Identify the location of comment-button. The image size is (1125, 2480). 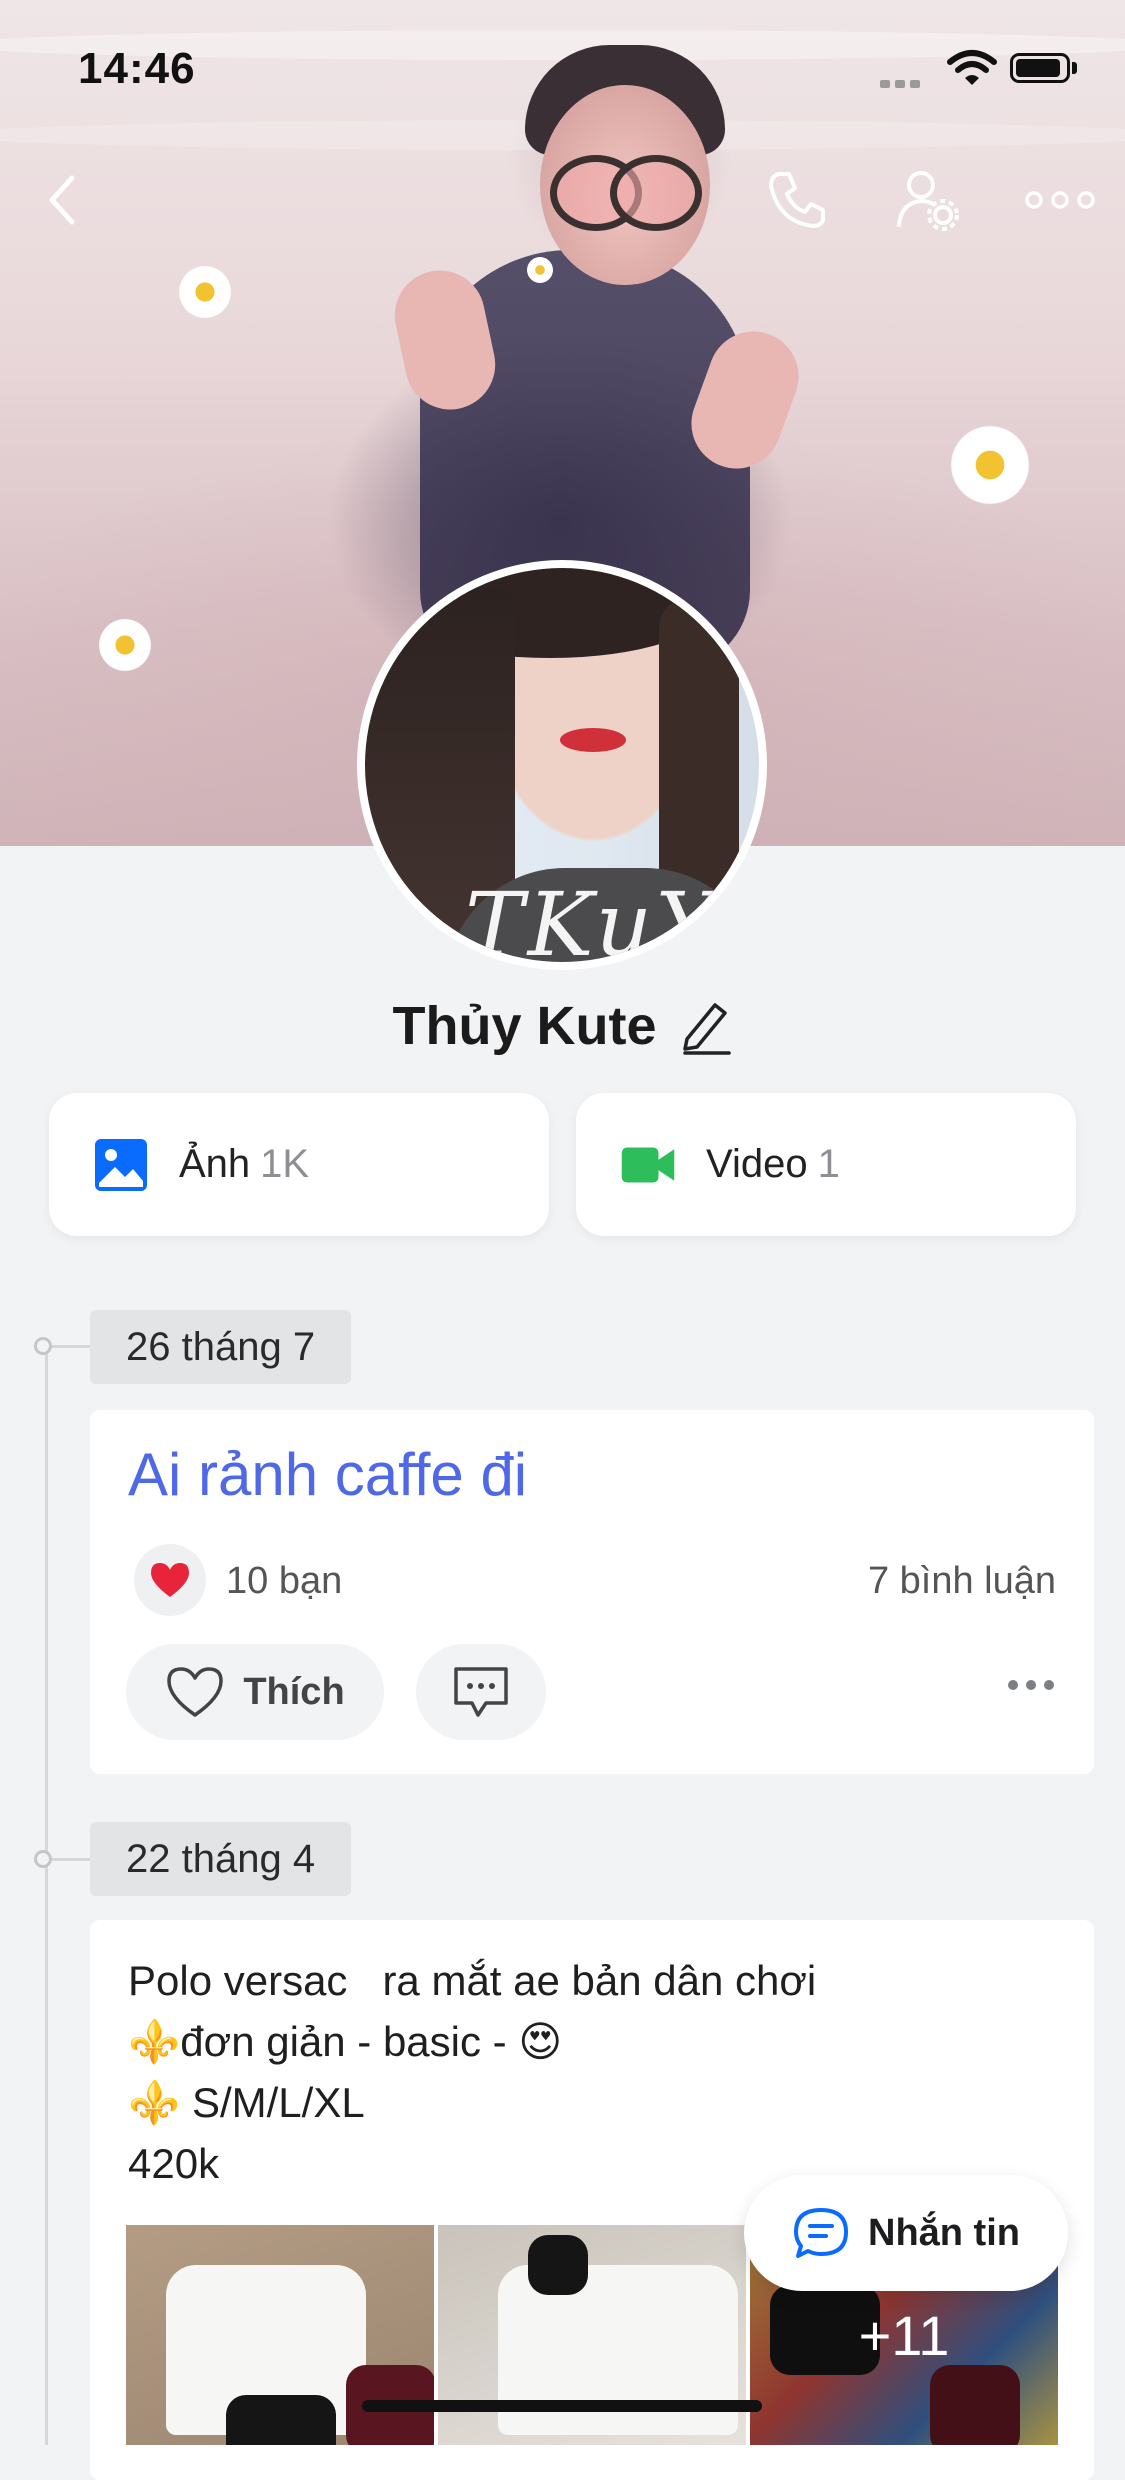
(481, 1692).